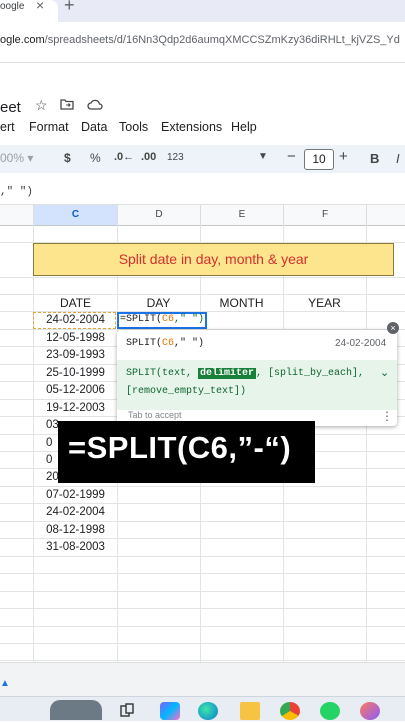  Describe the element at coordinates (208, 711) in the screenshot. I see `edge-browser-icon` at that location.